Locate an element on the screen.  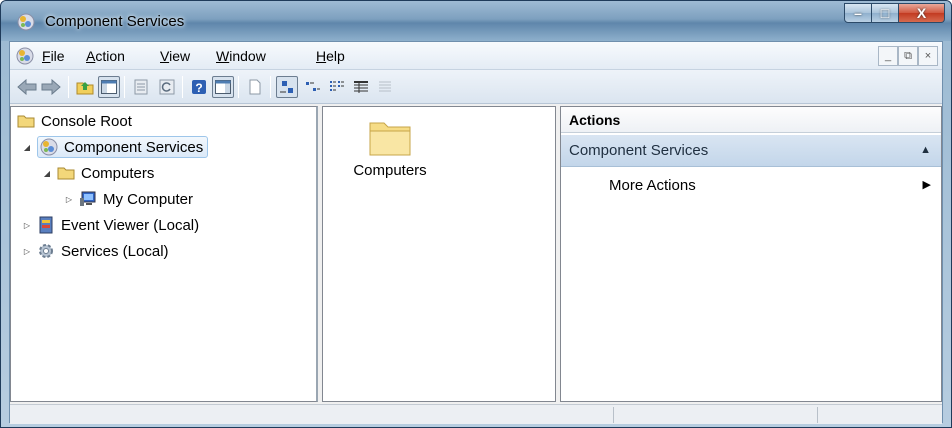
tree-item-label: Component Services is located at coordinates (134, 147).